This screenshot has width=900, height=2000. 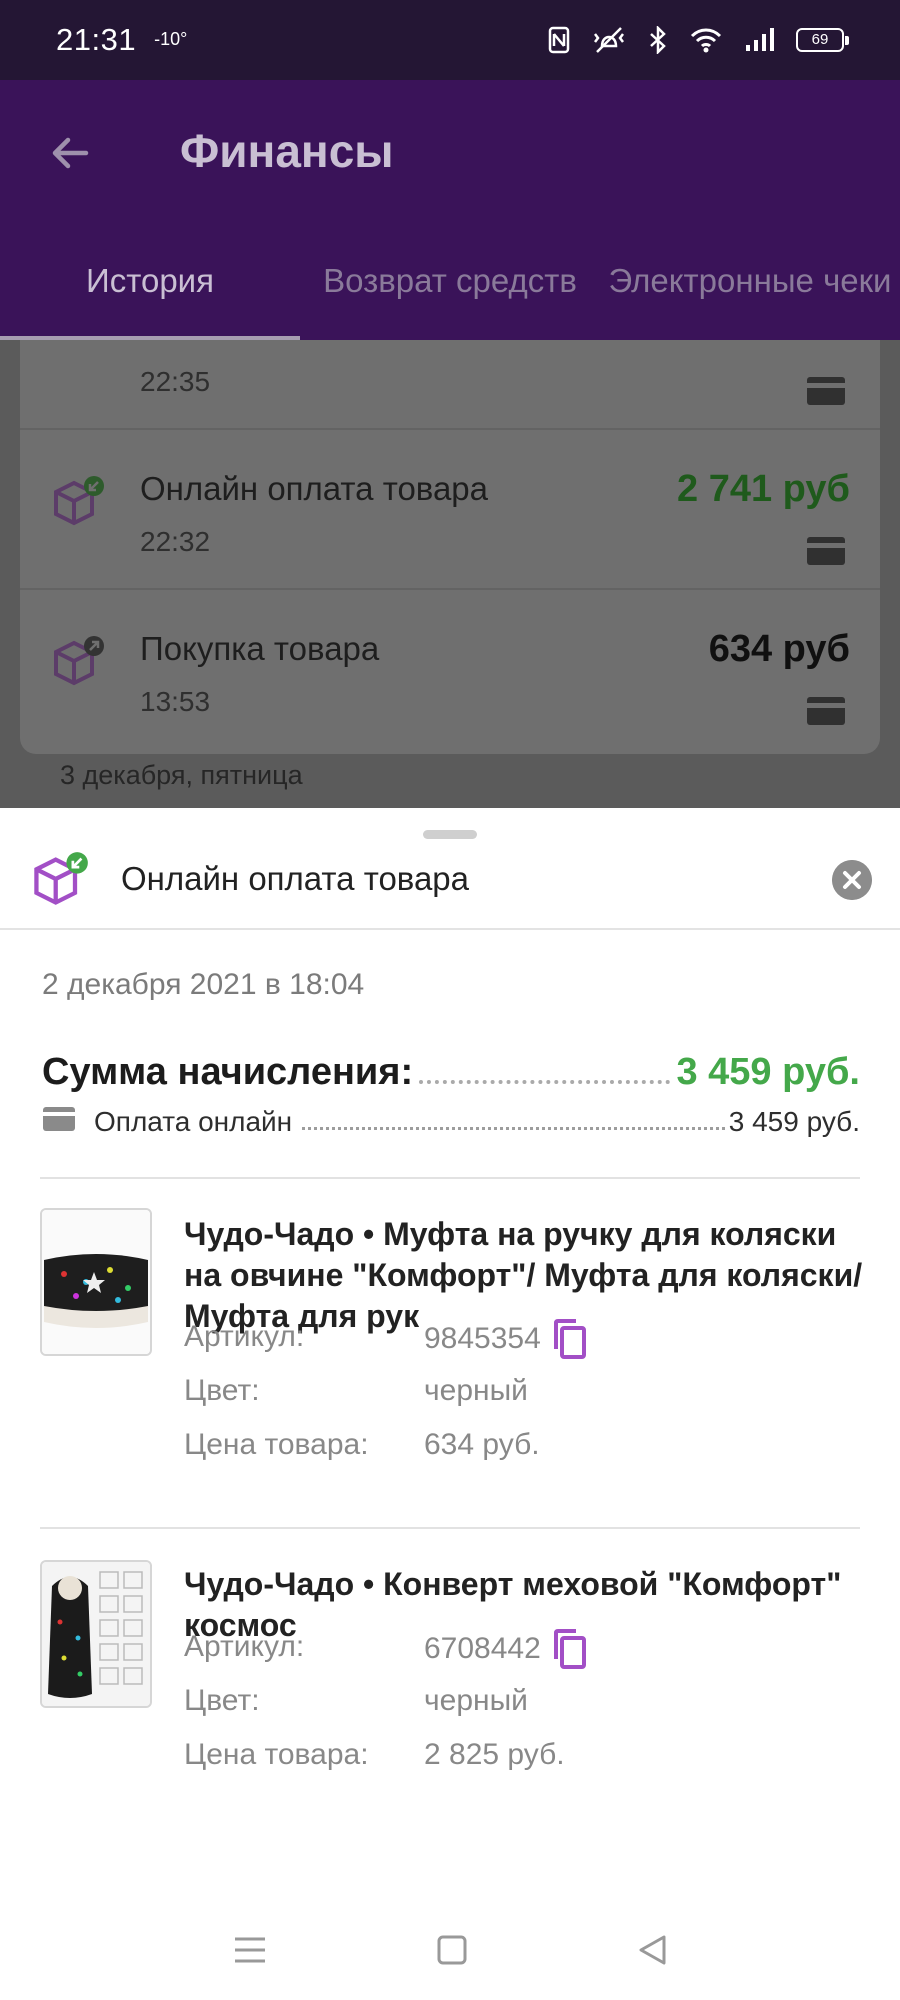 I want to click on sum-row: Сумма начисления: 3 459 руб., so click(x=451, y=1069).